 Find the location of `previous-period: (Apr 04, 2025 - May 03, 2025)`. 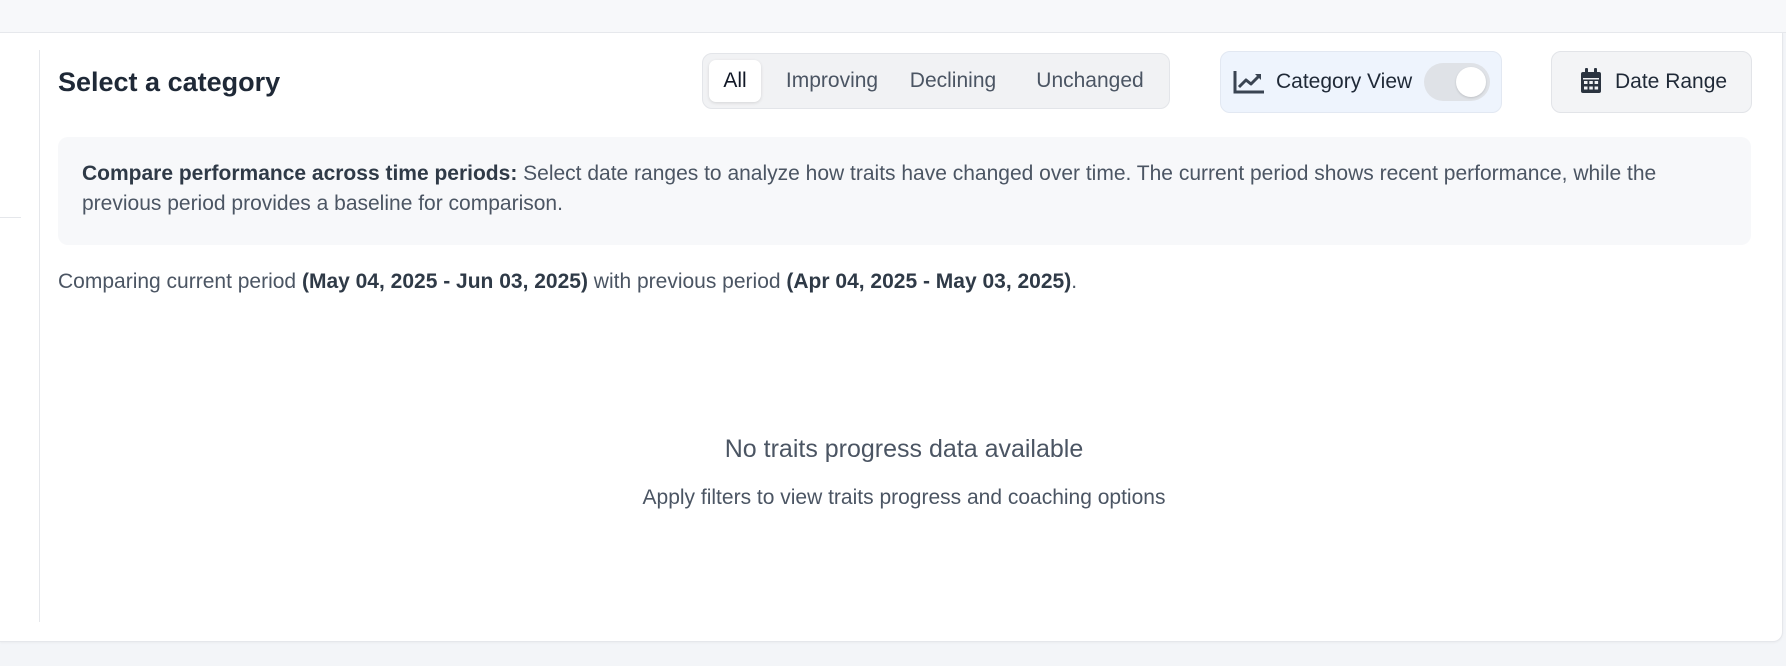

previous-period: (Apr 04, 2025 - May 03, 2025) is located at coordinates (929, 281).